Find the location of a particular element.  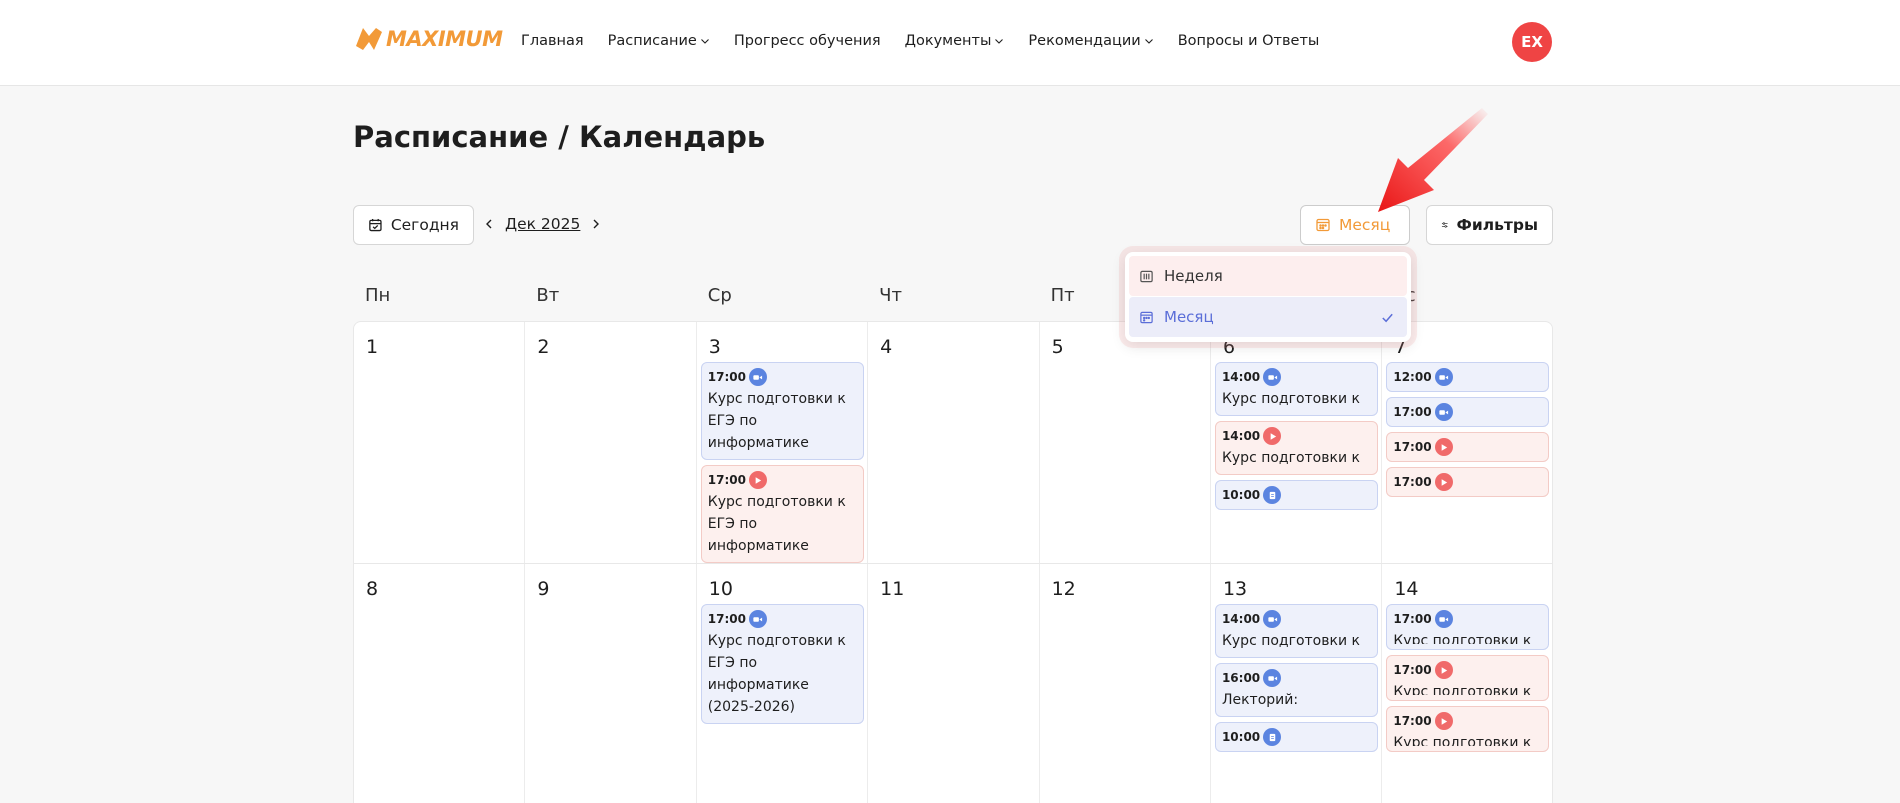

view-mode-button: Месяц is located at coordinates (1355, 225).